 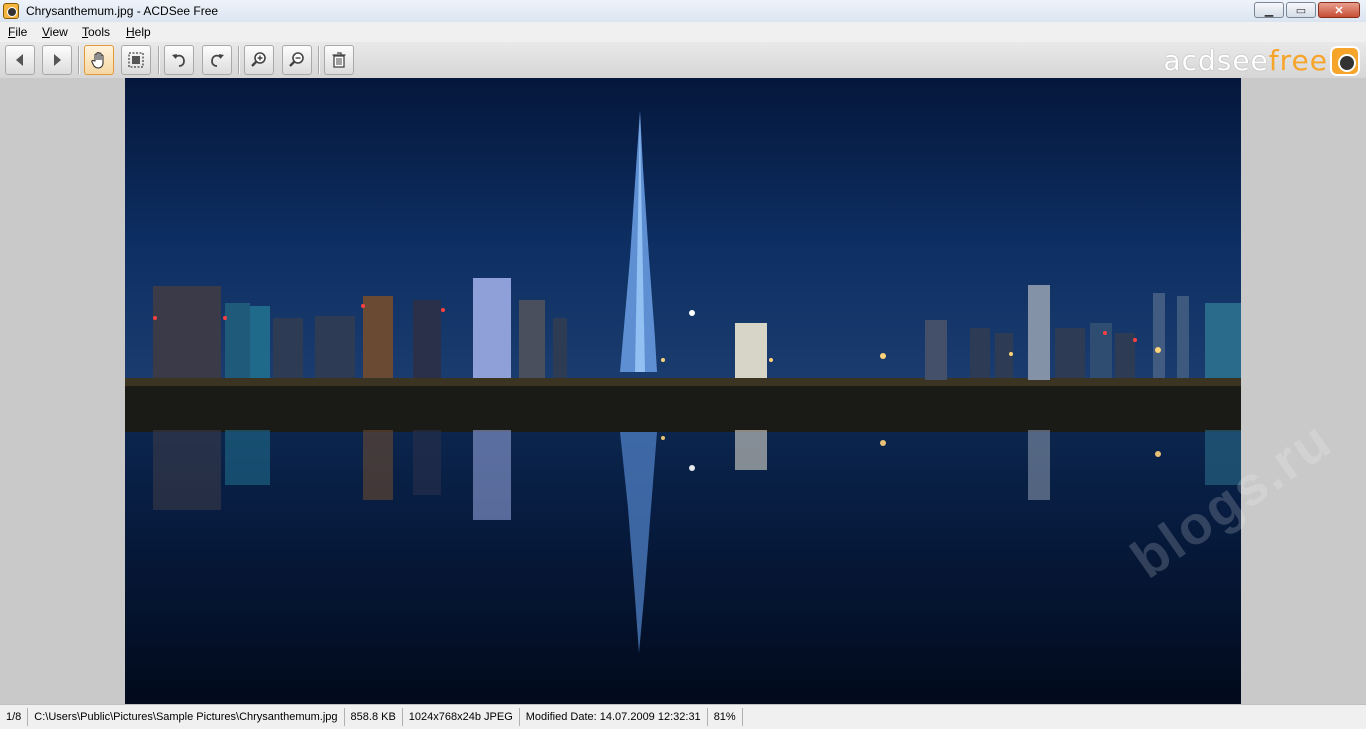 I want to click on select-tool-button, so click(x=136, y=60).